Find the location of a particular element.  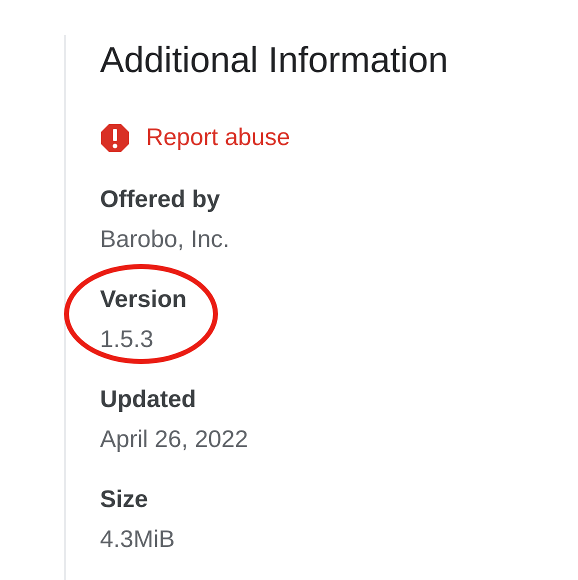

alert-icon is located at coordinates (115, 138).